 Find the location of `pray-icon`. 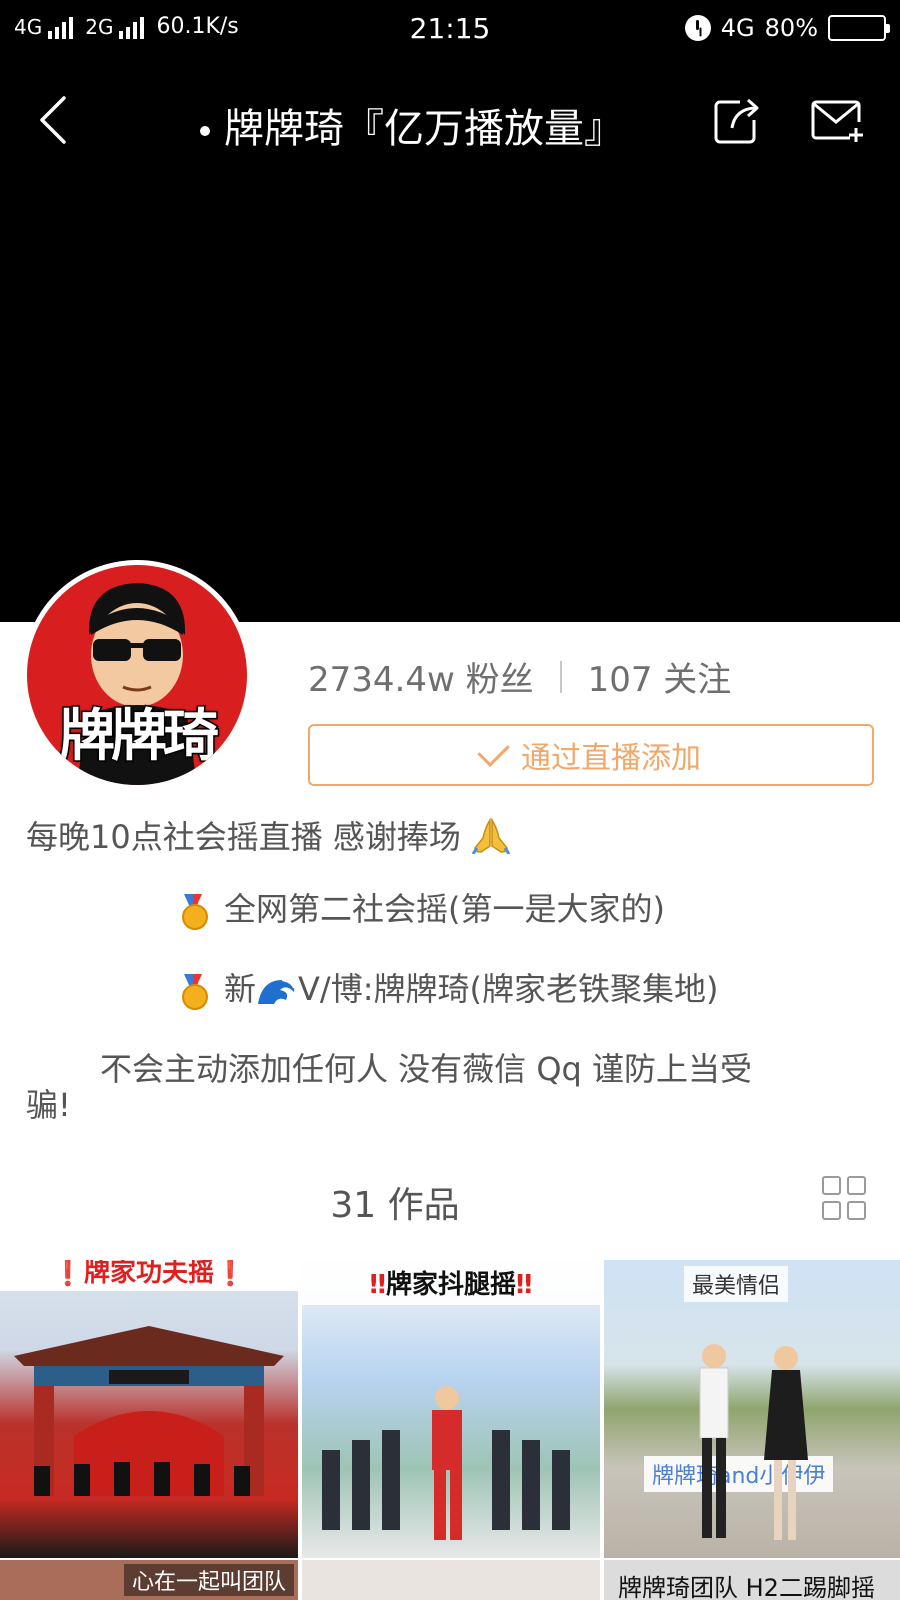

pray-icon is located at coordinates (491, 836).